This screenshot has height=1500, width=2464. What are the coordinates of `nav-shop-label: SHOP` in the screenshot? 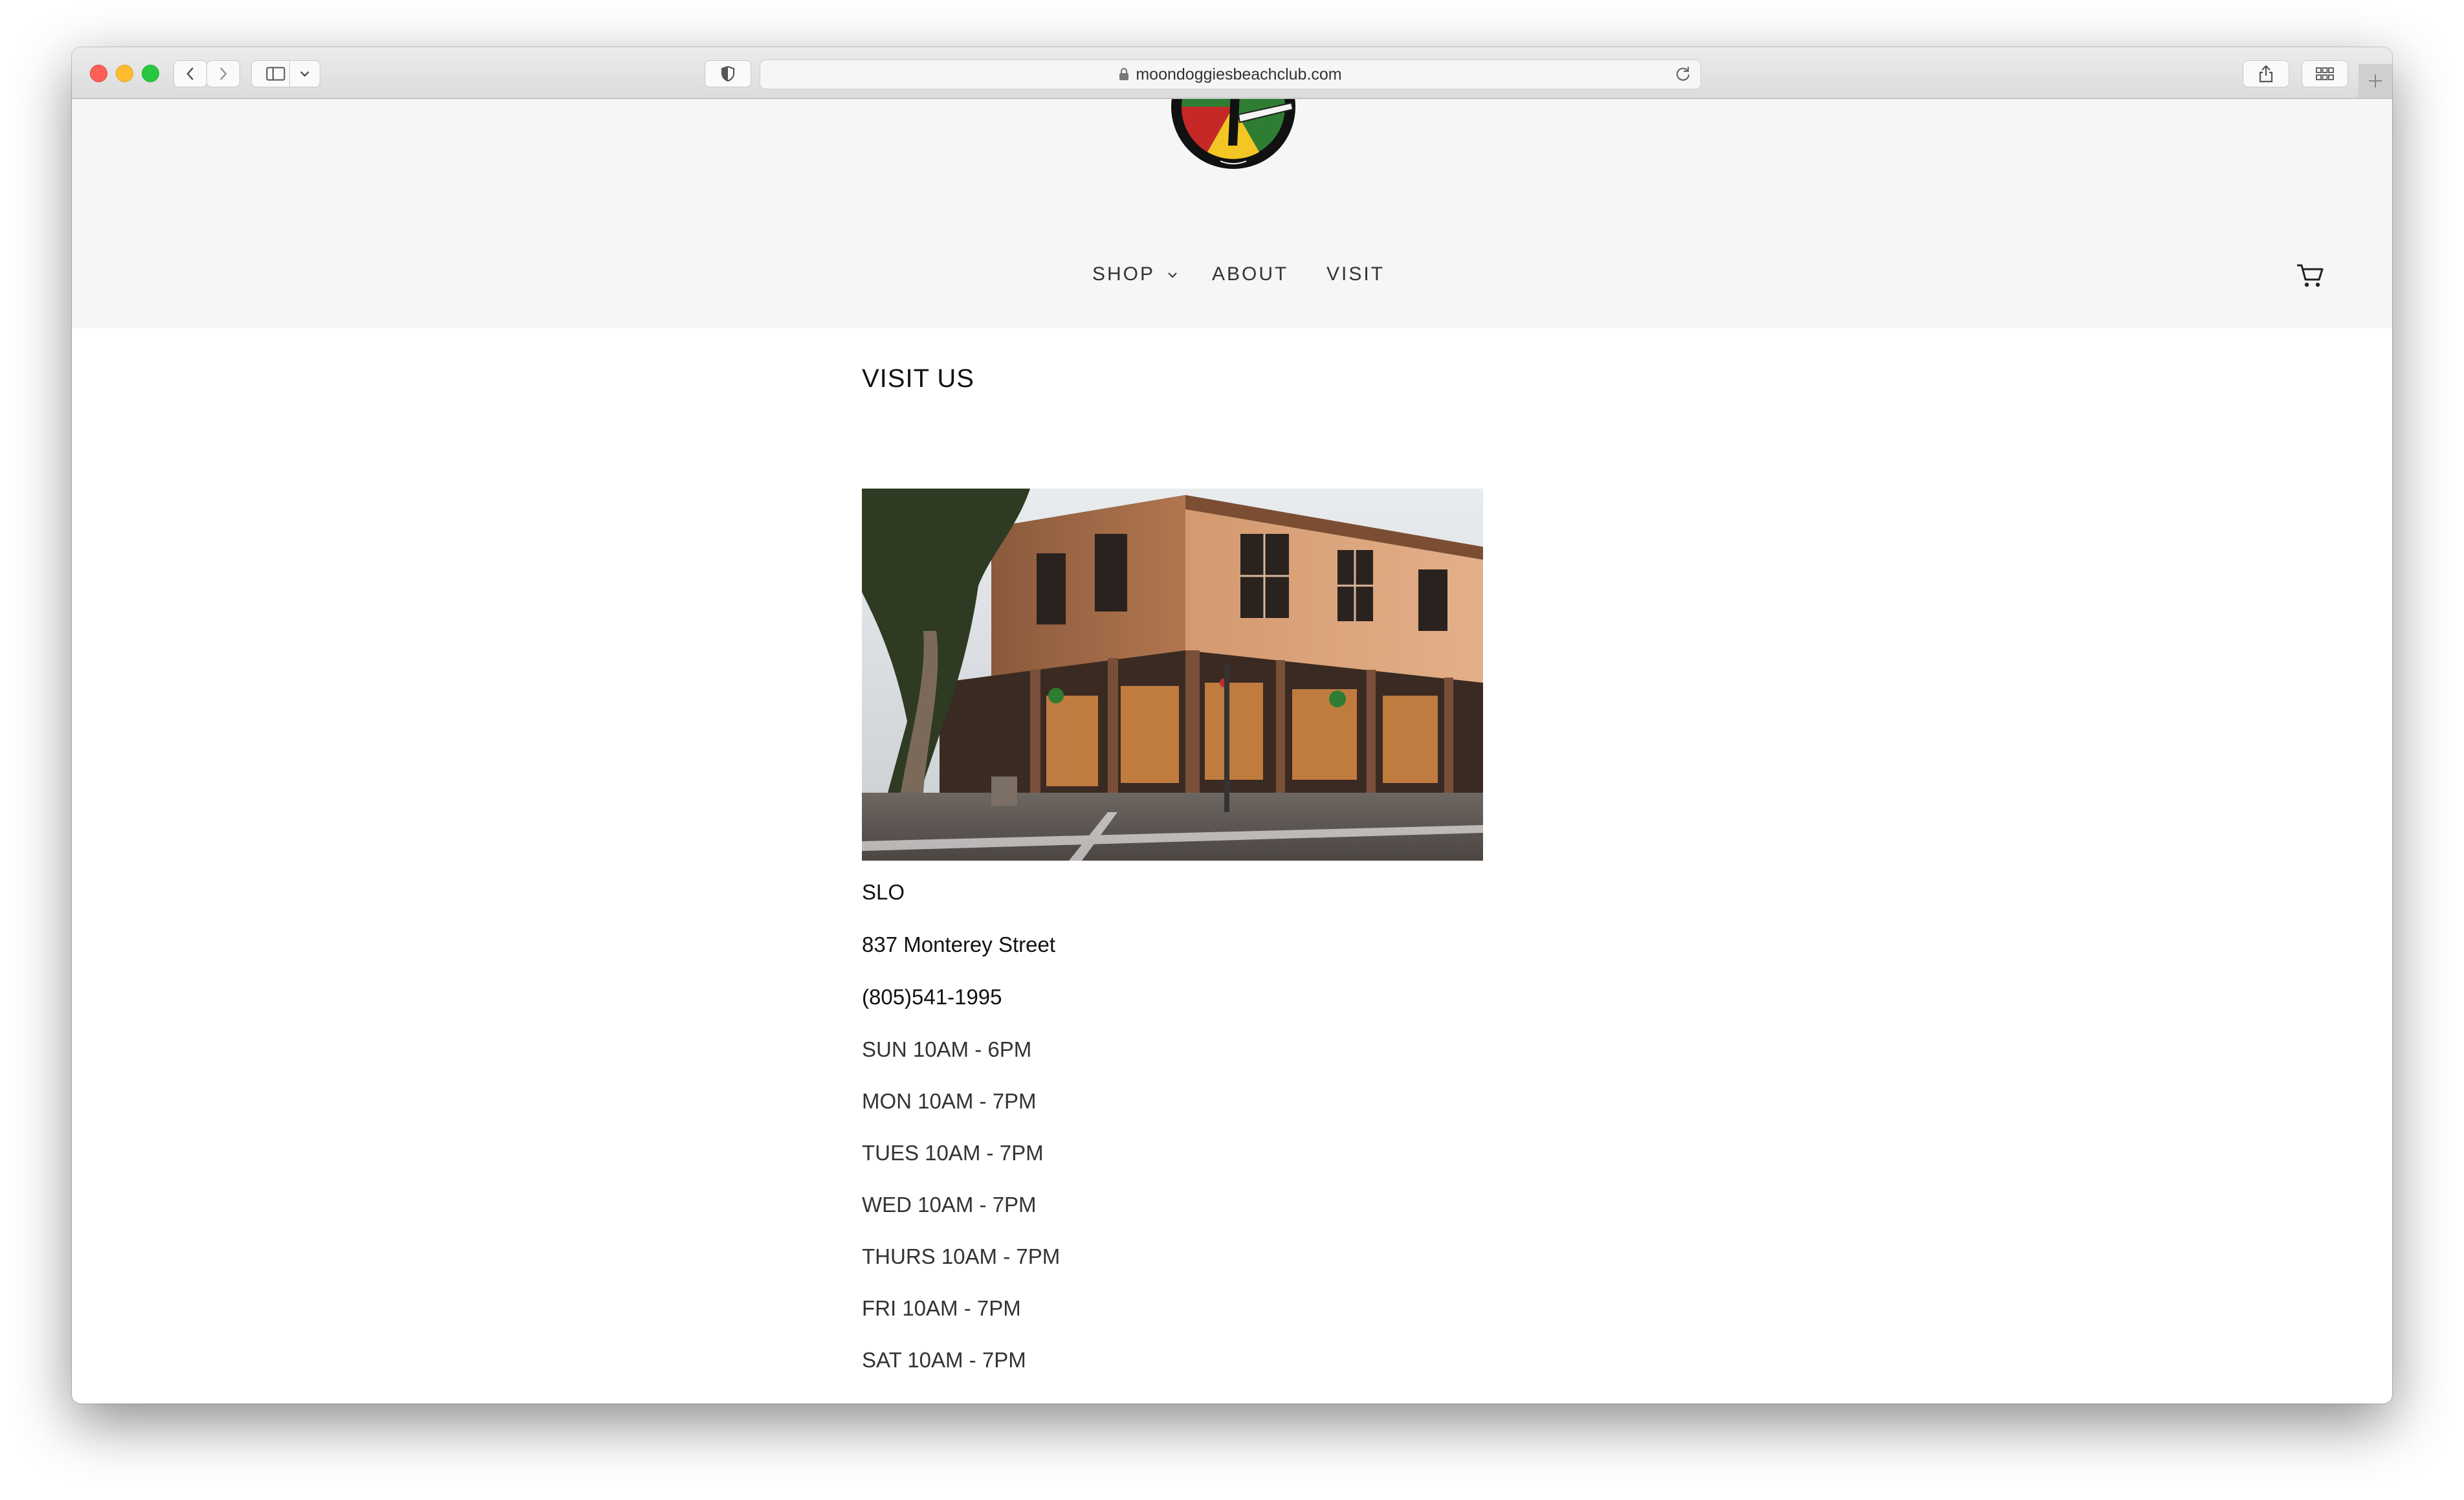 It's located at (1123, 274).